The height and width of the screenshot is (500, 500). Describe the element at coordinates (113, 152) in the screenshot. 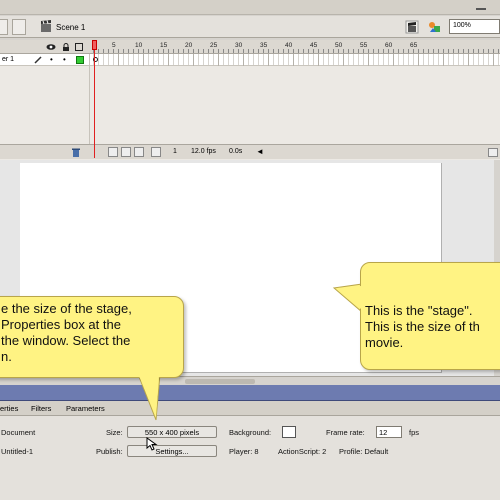

I see `center-frame-button` at that location.